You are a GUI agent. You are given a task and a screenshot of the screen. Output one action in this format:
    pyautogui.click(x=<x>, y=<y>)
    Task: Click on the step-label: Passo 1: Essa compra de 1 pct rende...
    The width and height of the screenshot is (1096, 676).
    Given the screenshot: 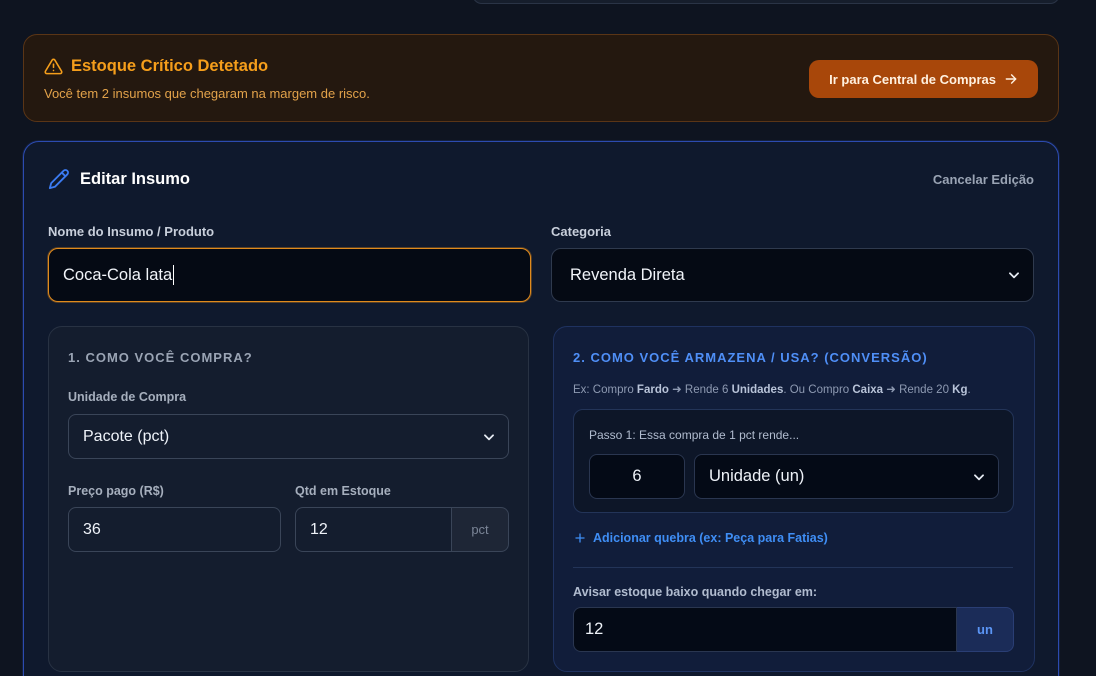 What is the action you would take?
    pyautogui.click(x=694, y=435)
    